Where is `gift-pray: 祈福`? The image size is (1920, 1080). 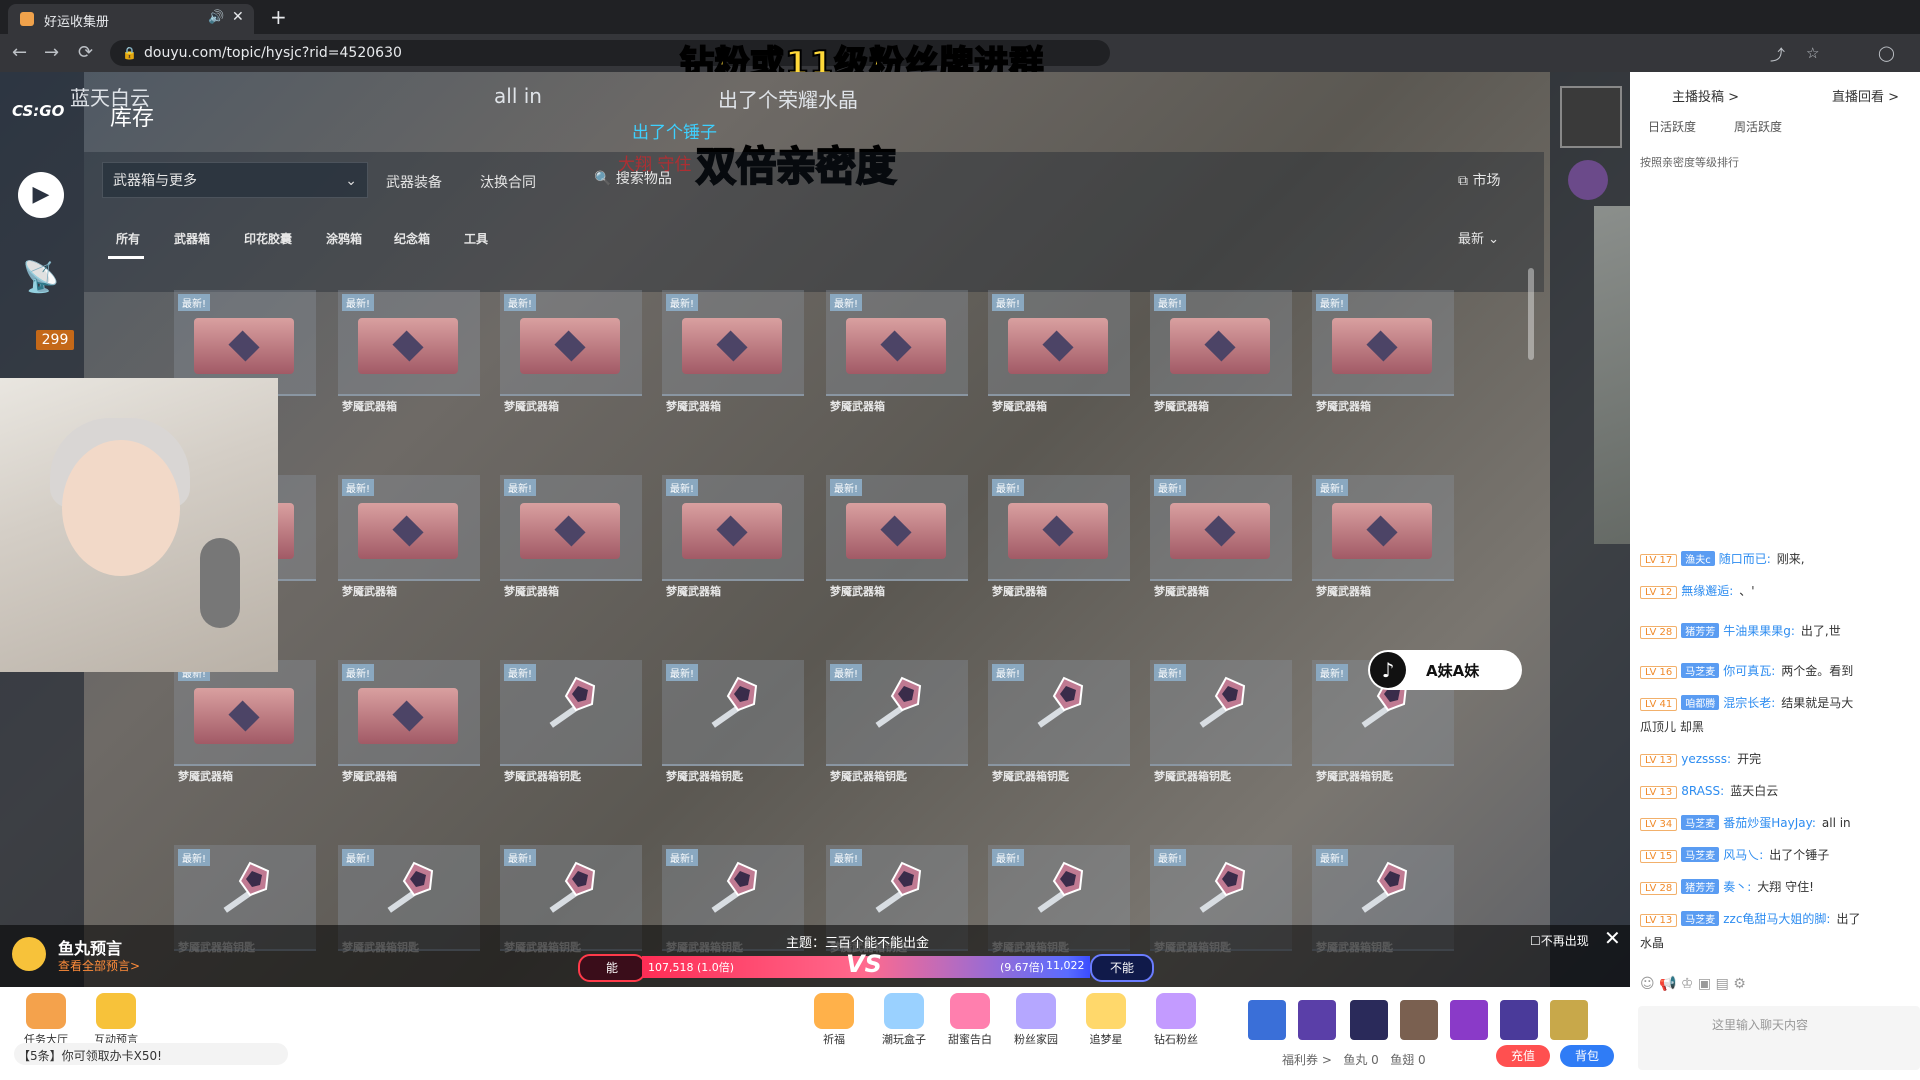
gift-pray: 祈福 is located at coordinates (834, 1020).